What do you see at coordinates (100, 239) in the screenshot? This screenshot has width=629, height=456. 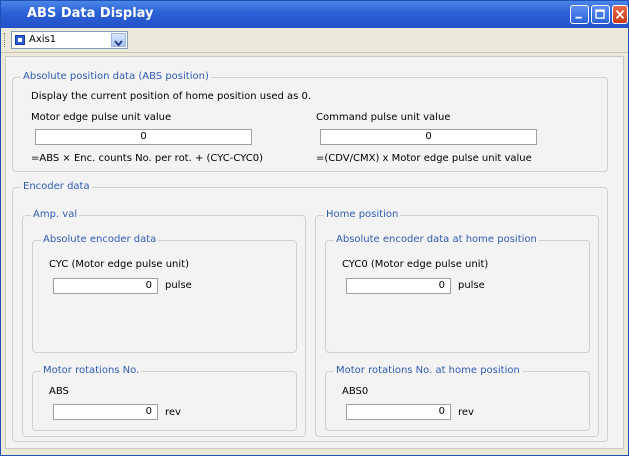 I see `abs-encoder-legend: Absolute encoder data` at bounding box center [100, 239].